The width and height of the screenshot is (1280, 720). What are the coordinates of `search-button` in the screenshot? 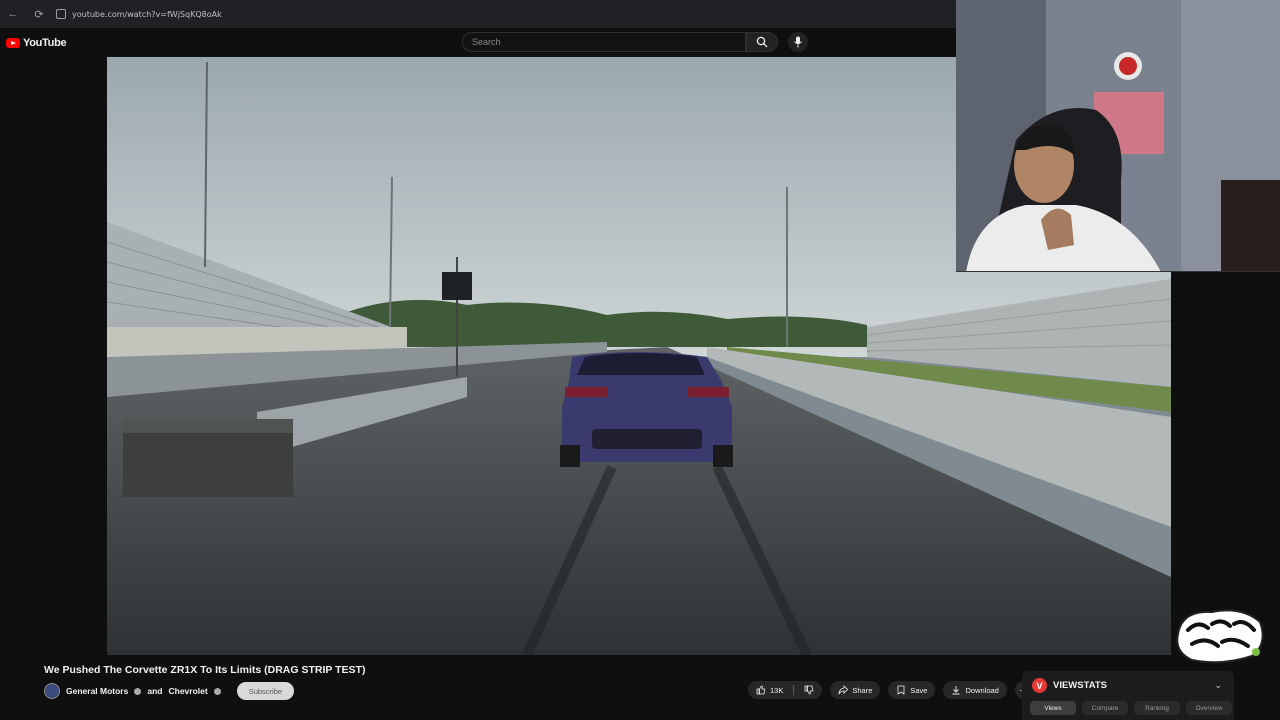 It's located at (762, 42).